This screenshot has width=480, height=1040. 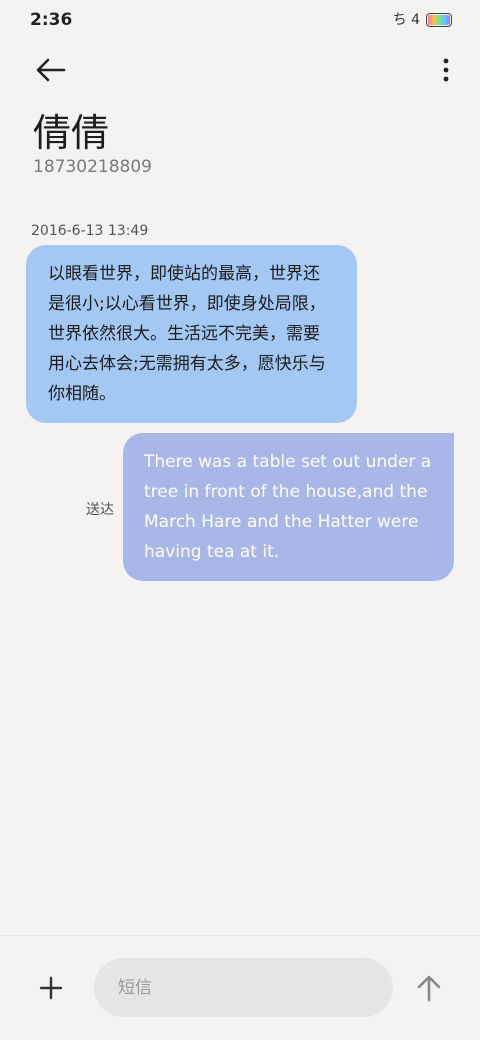 What do you see at coordinates (240, 935) in the screenshot?
I see `composer-divider` at bounding box center [240, 935].